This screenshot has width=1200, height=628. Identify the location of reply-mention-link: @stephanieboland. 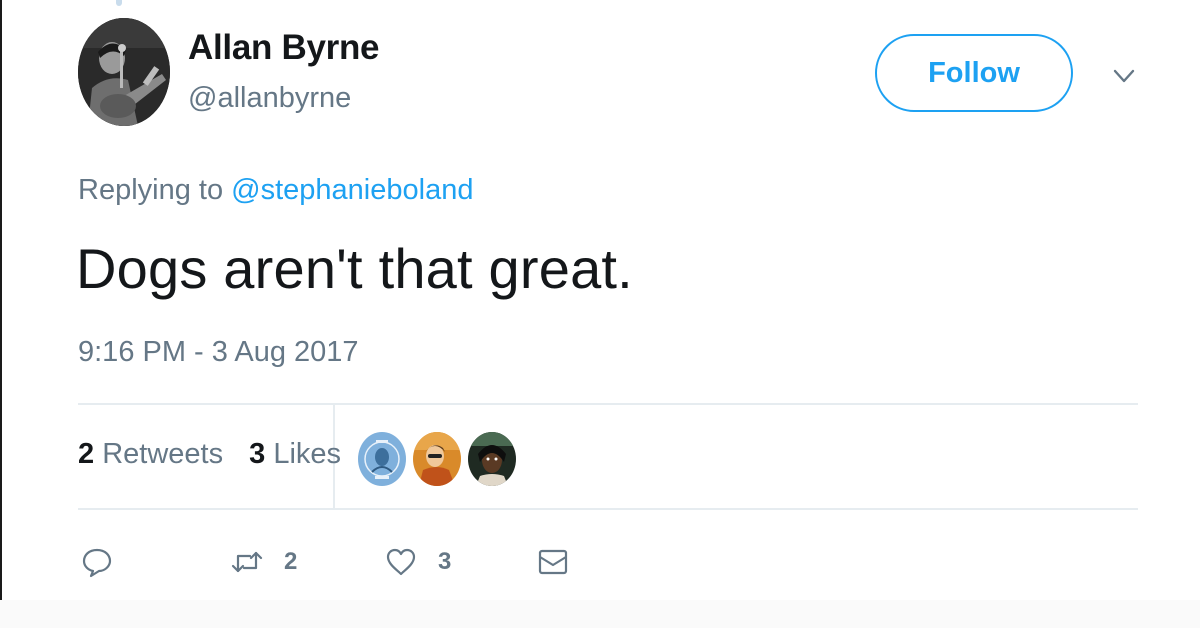
(352, 190).